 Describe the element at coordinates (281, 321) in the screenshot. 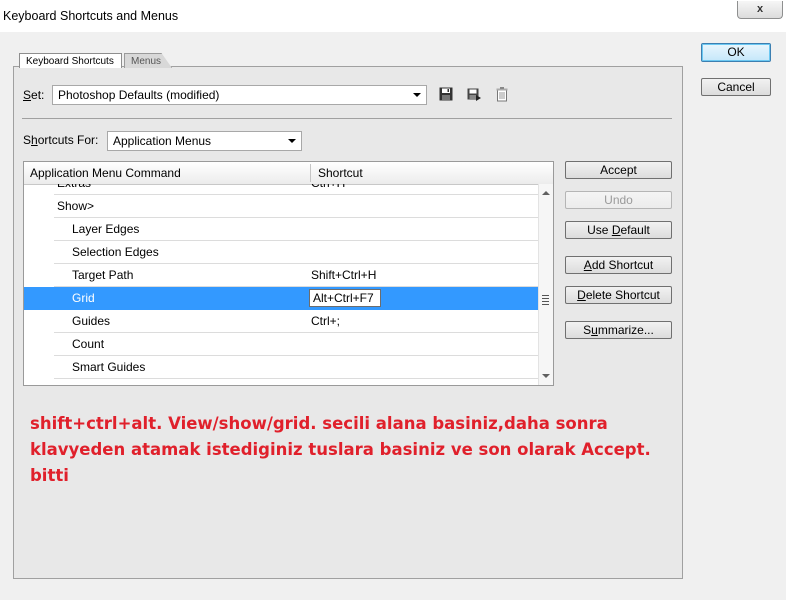

I see `table-row: Guides Ctrl+;` at that location.